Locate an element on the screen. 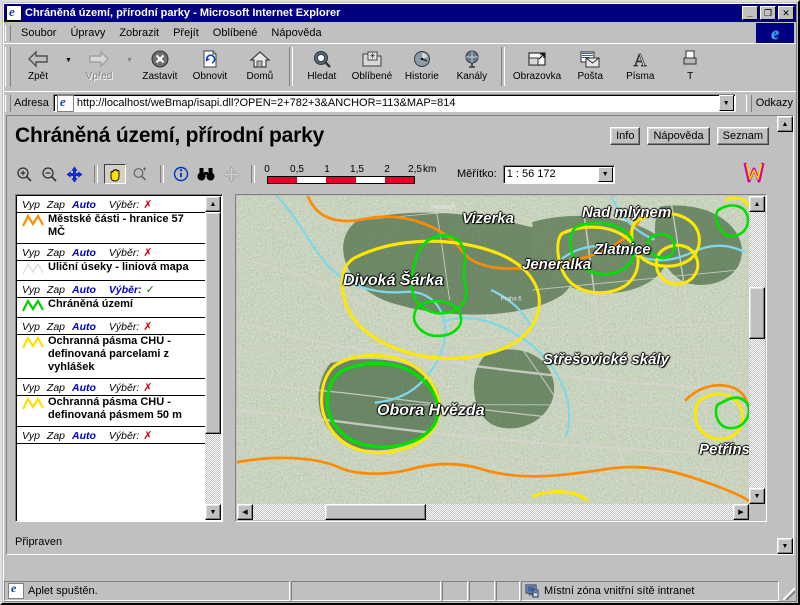  map-vscroll-track is located at coordinates (757, 350).